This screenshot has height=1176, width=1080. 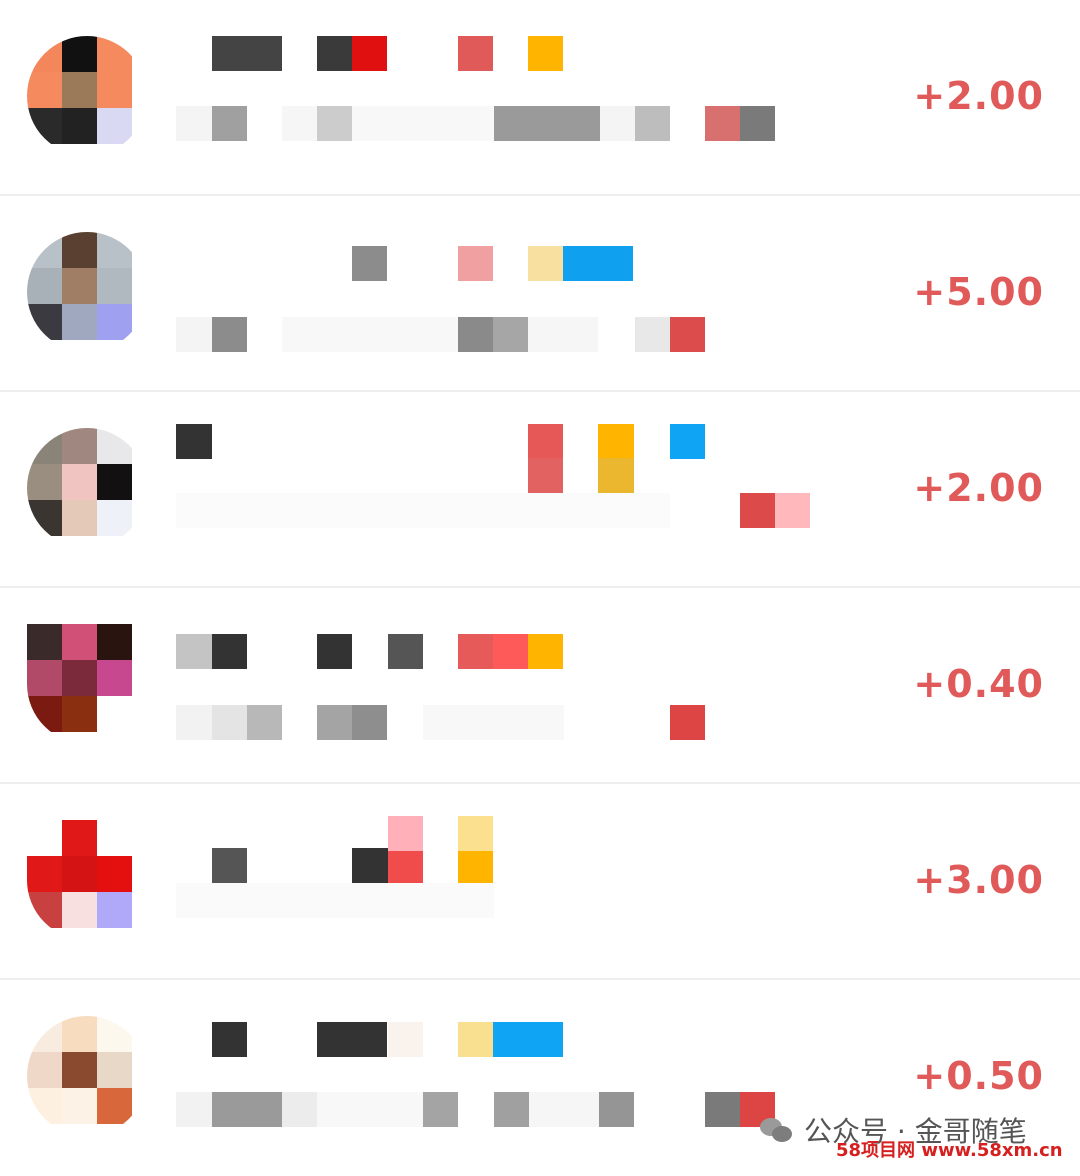 What do you see at coordinates (949, 1150) in the screenshot?
I see `watermark-site: 58项目网 www.58xm.cn` at bounding box center [949, 1150].